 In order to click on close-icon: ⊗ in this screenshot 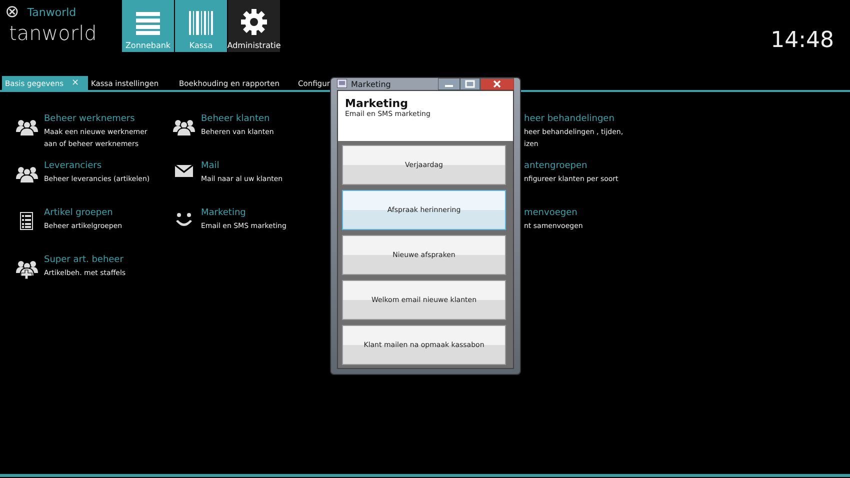, I will do `click(12, 12)`.